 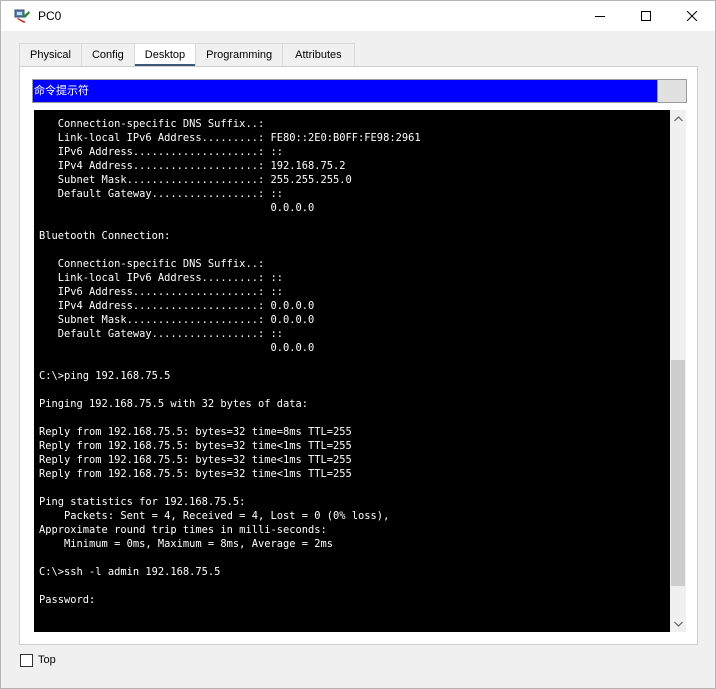 I want to click on command-prompt-header: 命令提示符, so click(x=359, y=91).